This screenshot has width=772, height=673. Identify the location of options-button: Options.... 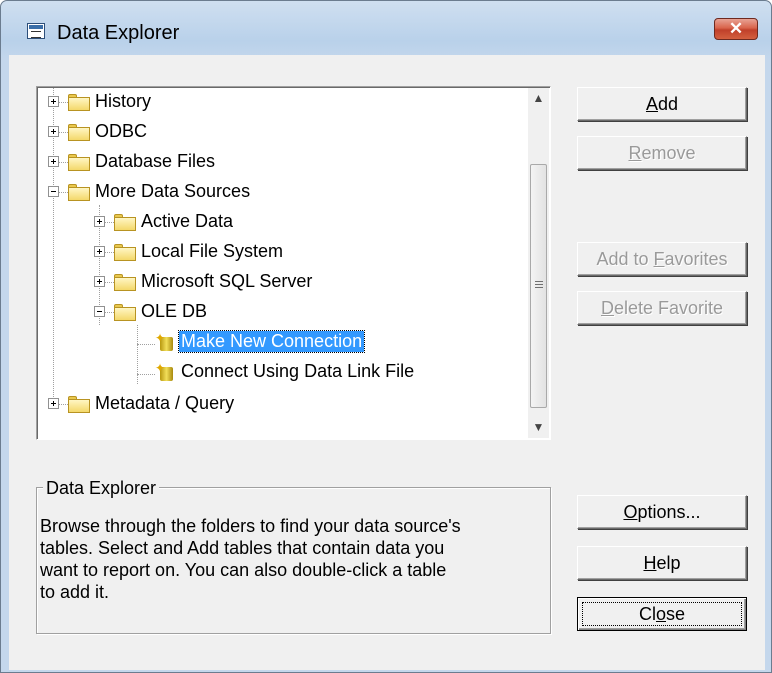
(662, 512).